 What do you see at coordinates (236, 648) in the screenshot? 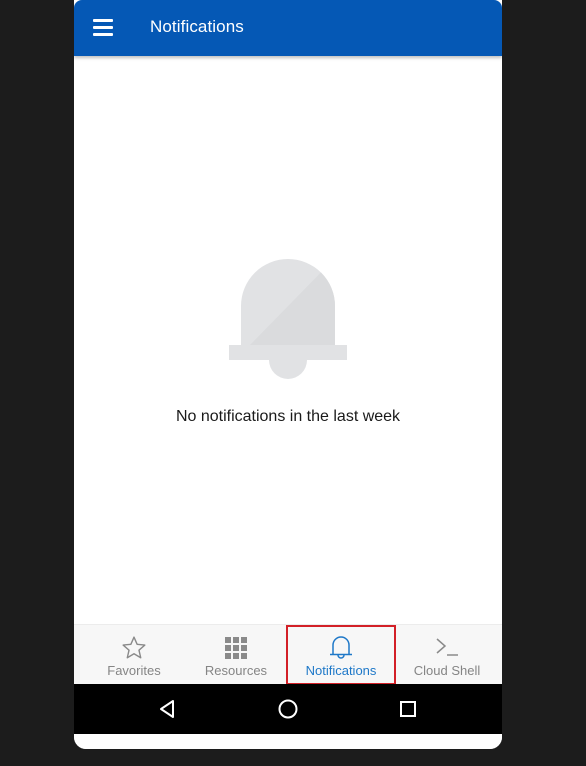
I see `grid-icon` at bounding box center [236, 648].